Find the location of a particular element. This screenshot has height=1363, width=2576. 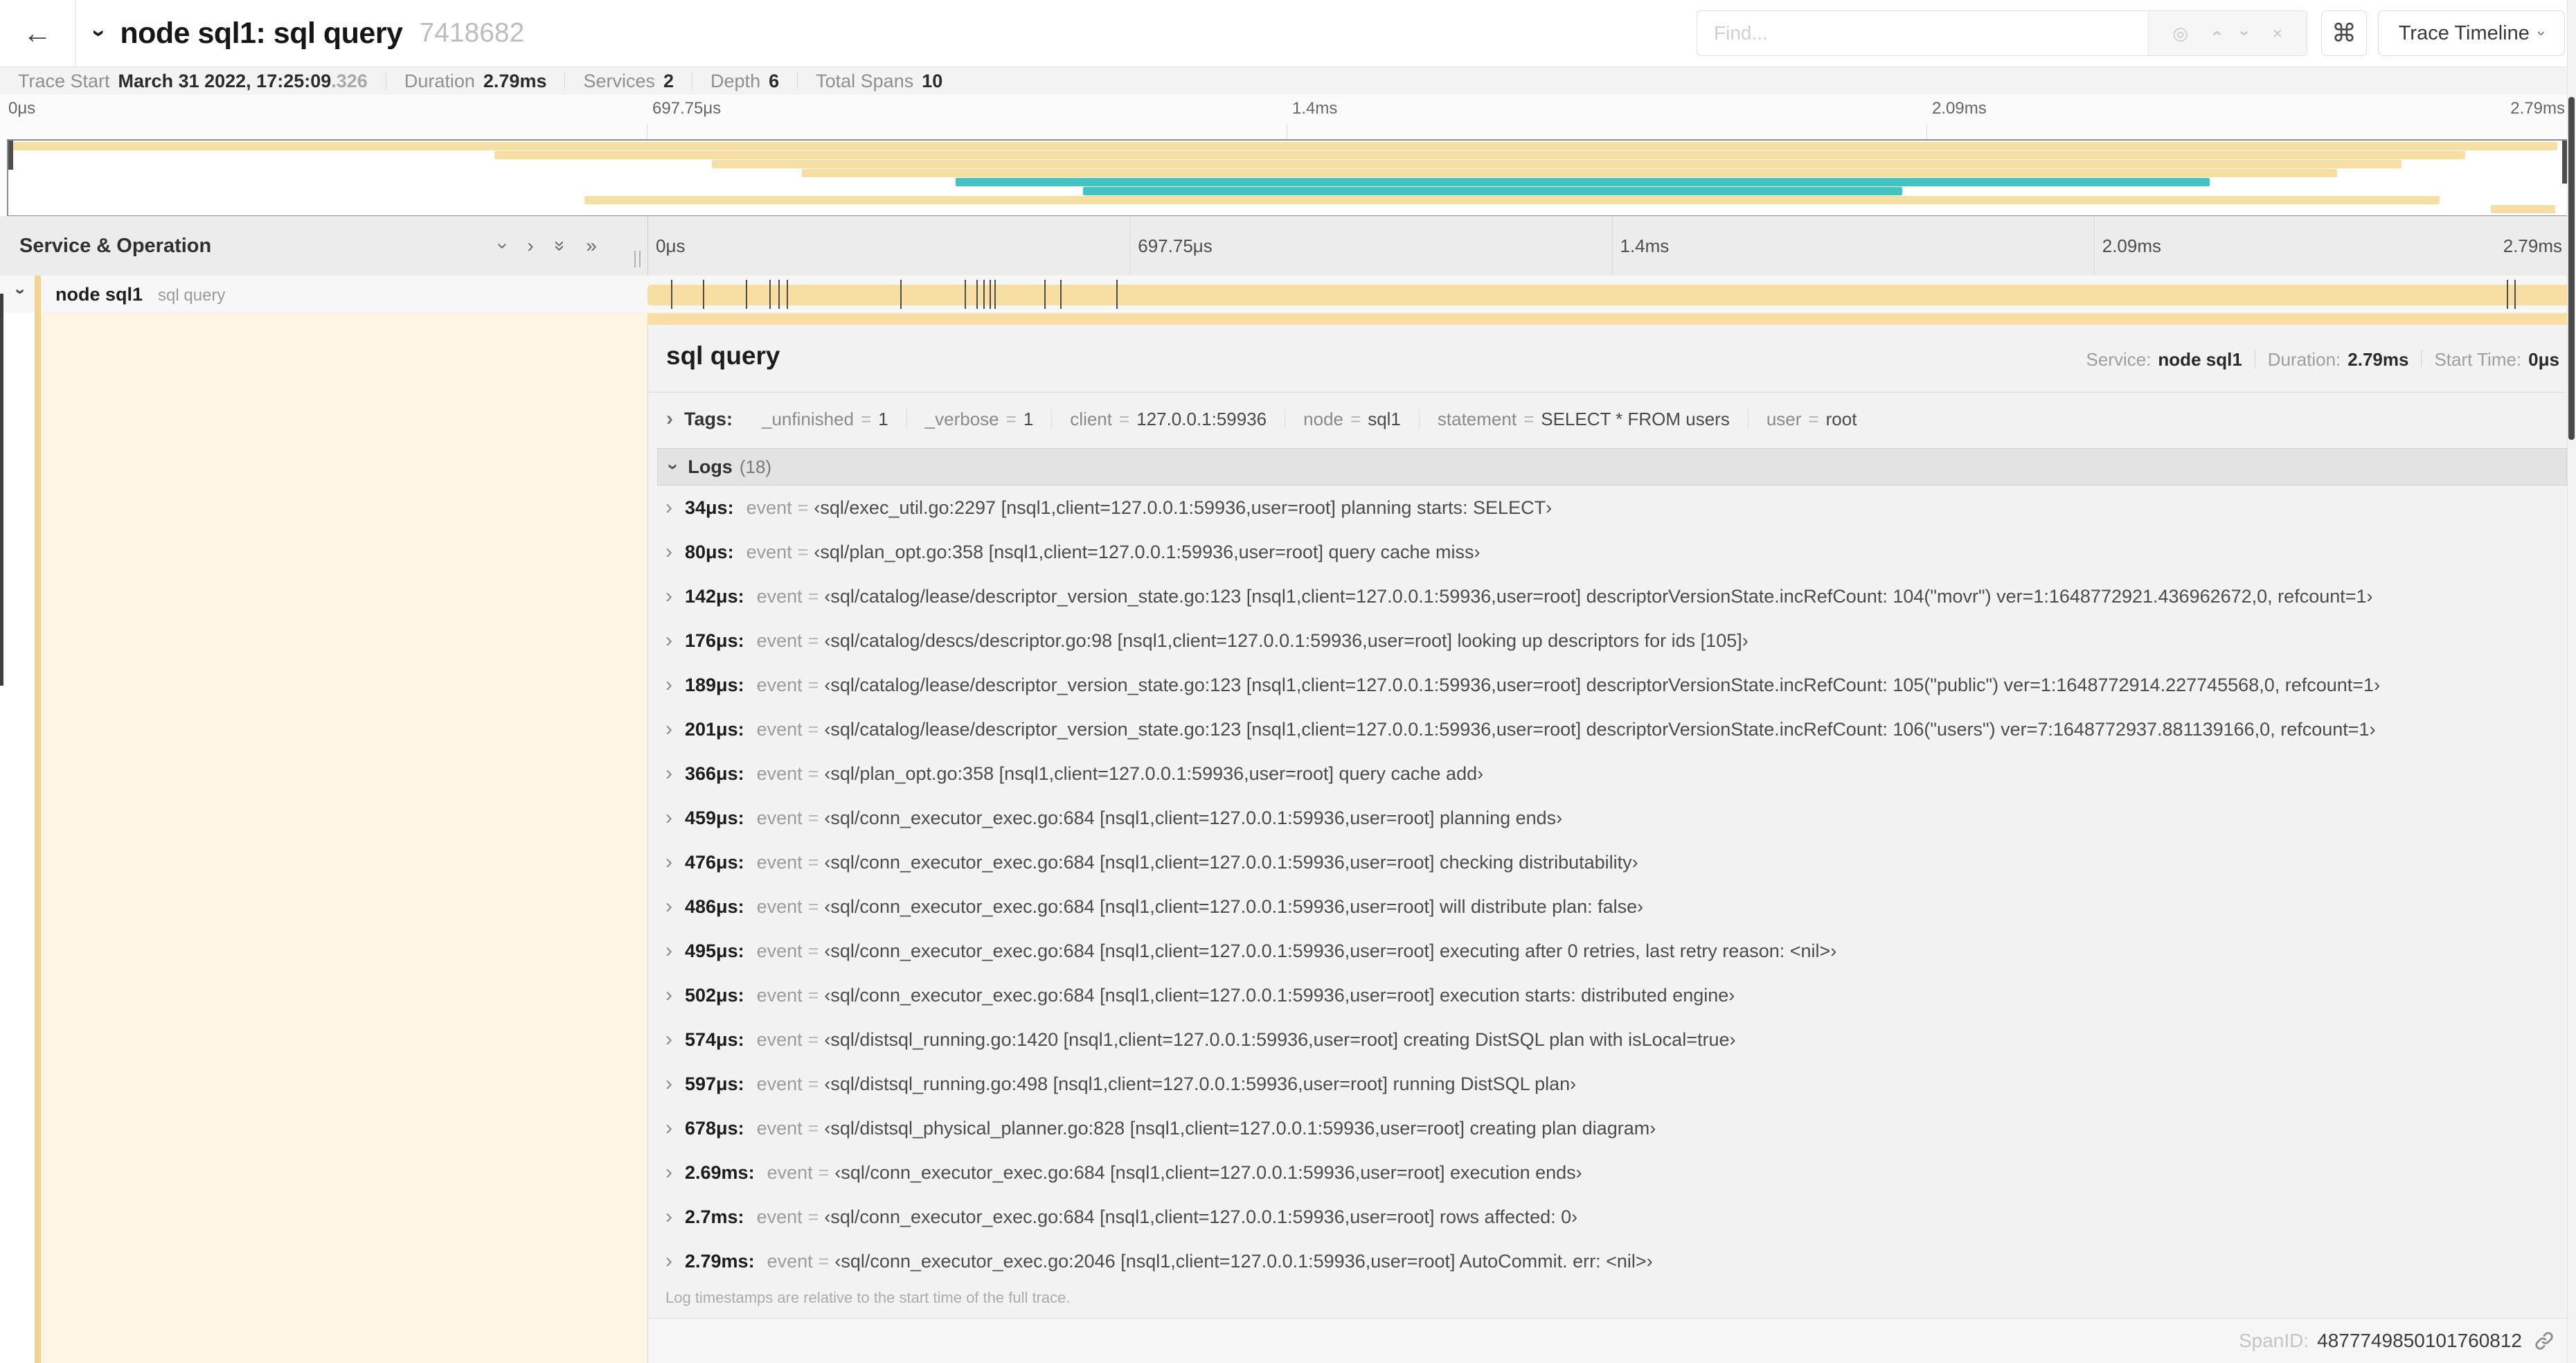

meta-label: Start Time: is located at coordinates (2478, 359).